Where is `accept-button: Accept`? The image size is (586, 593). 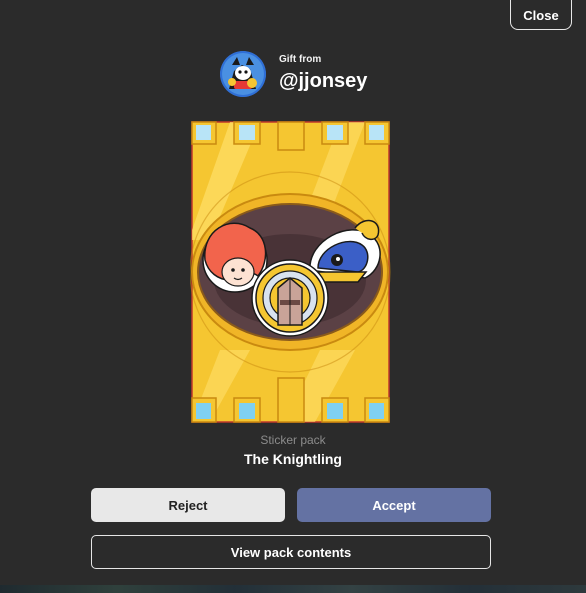
accept-button: Accept is located at coordinates (394, 505).